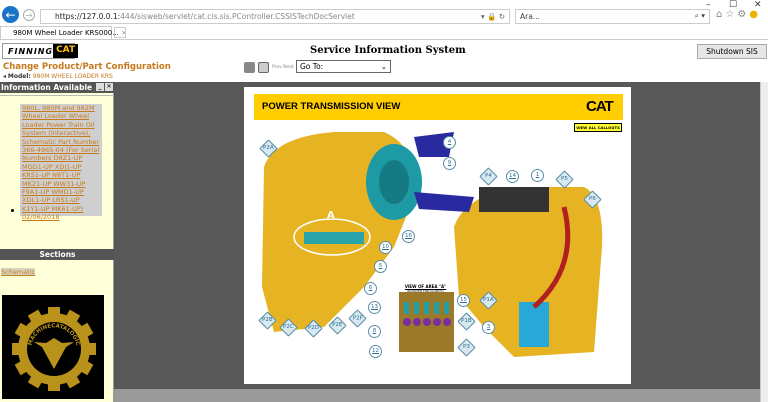 This screenshot has width=768, height=402. Describe the element at coordinates (598, 127) in the screenshot. I see `view-all-callouts-button: VIEW ALL CALLOUTS` at that location.